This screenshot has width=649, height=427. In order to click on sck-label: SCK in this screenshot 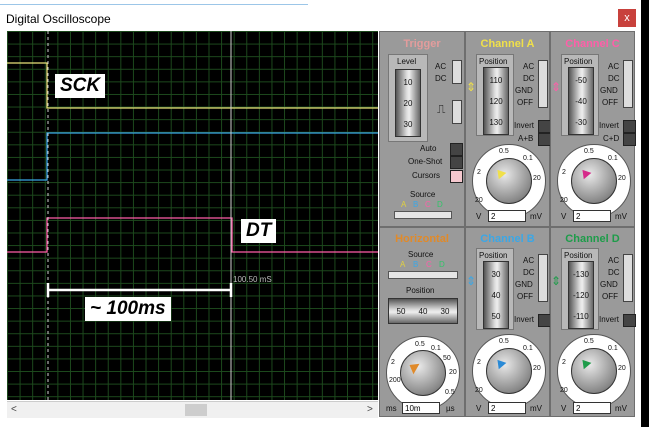, I will do `click(80, 86)`.